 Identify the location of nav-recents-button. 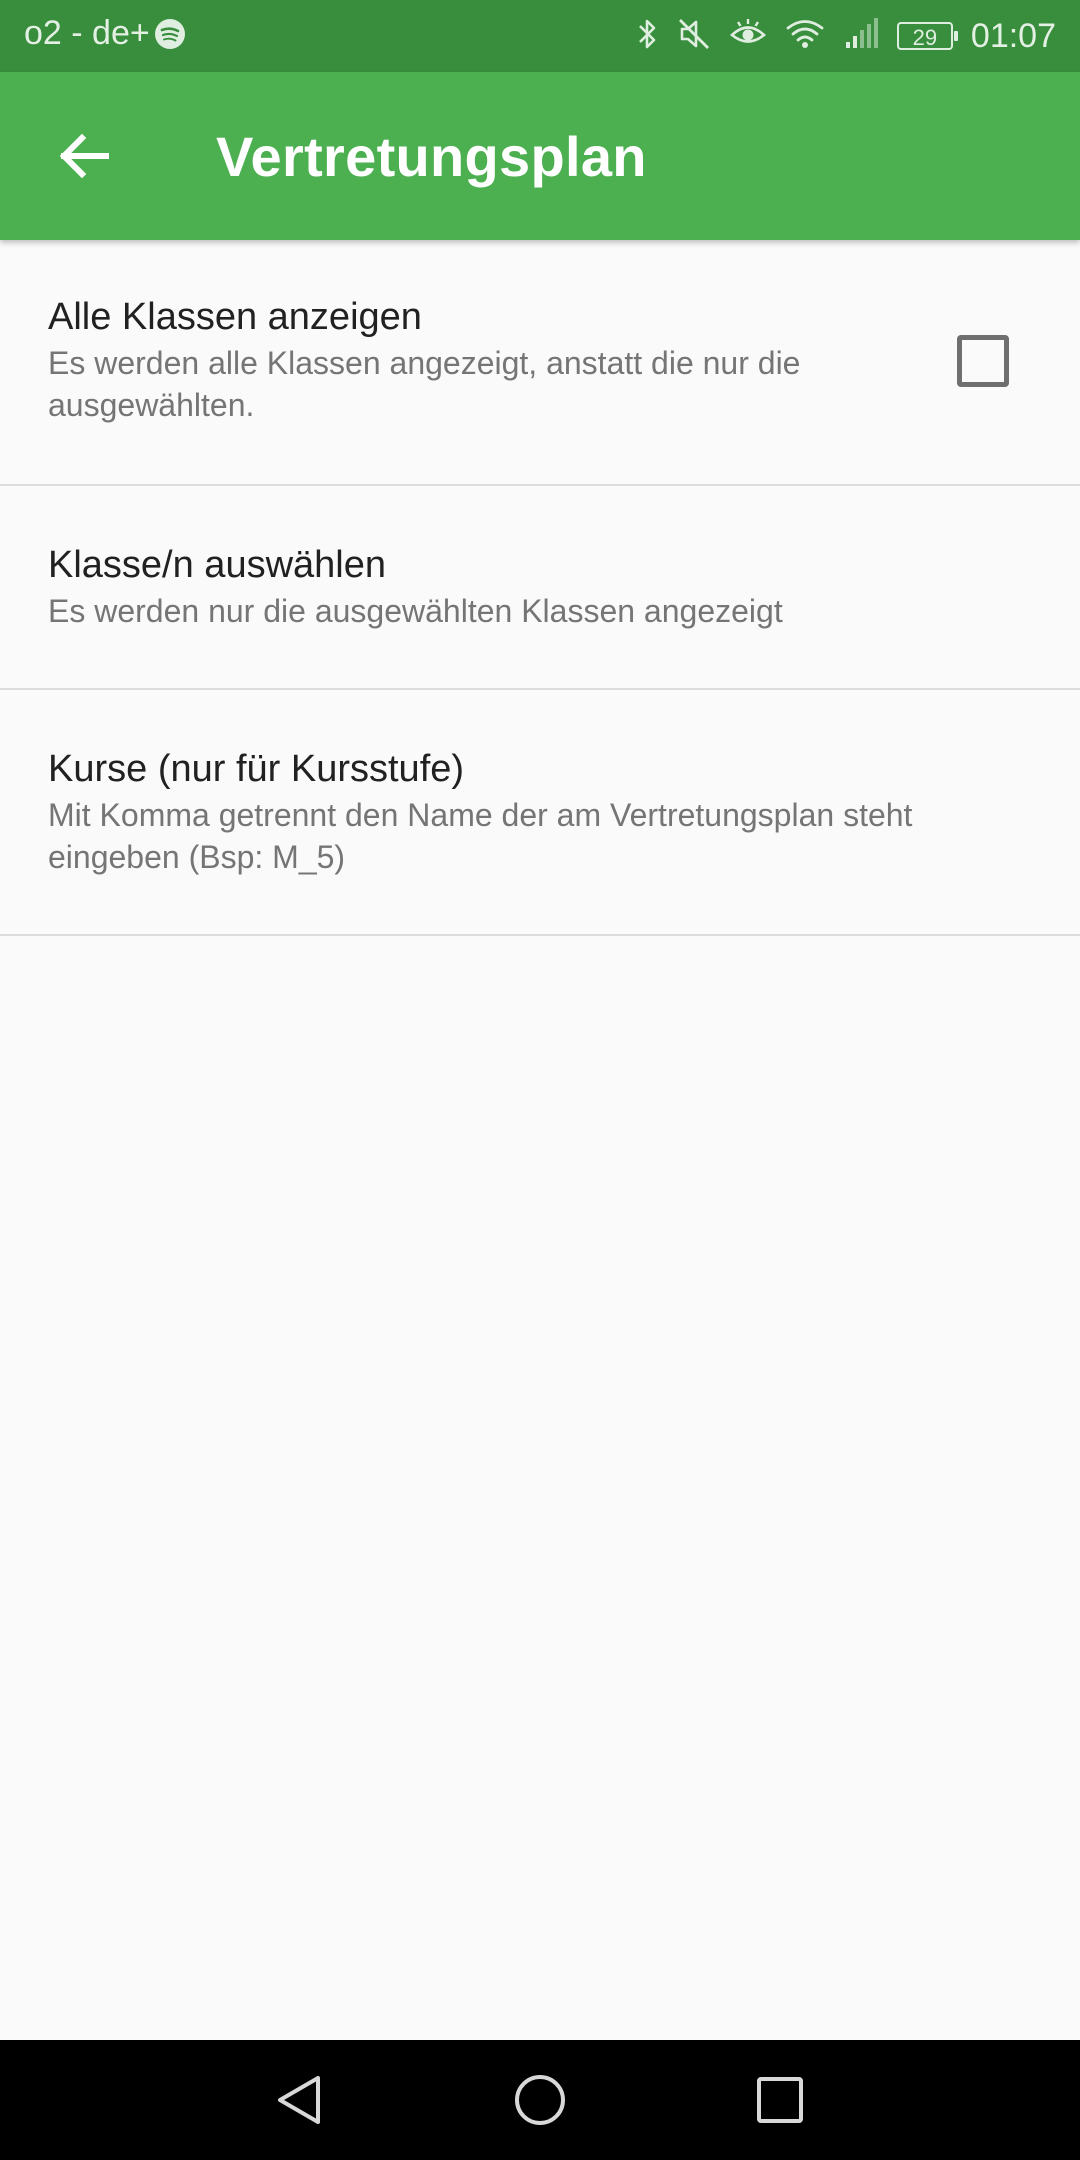
(780, 2100).